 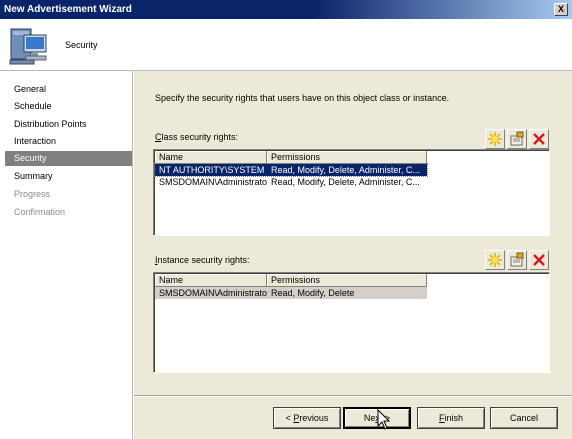 What do you see at coordinates (313, 293) in the screenshot?
I see `row-permissions: Read, Modify, Delete` at bounding box center [313, 293].